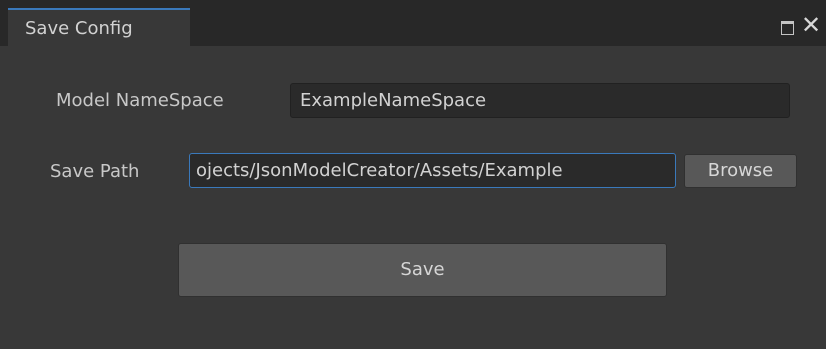  What do you see at coordinates (740, 171) in the screenshot?
I see `browse-button: Browse` at bounding box center [740, 171].